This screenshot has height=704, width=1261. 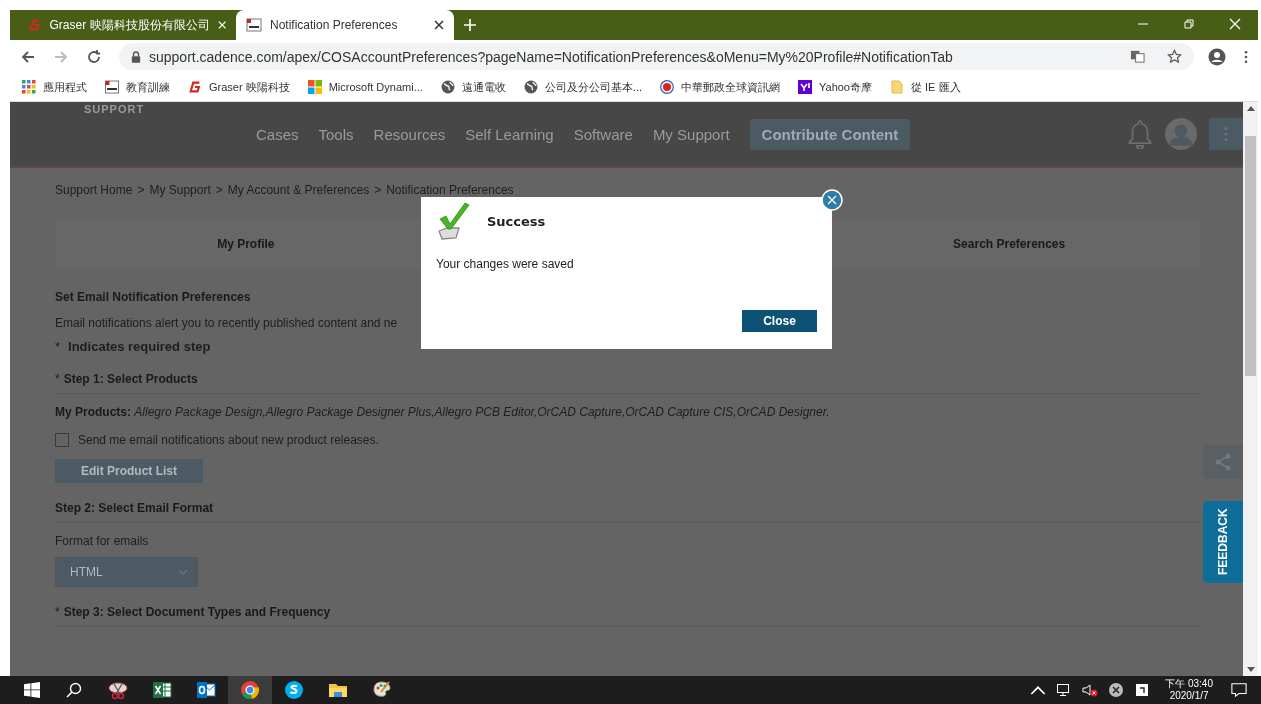 I want to click on close-button: Close, so click(x=779, y=321).